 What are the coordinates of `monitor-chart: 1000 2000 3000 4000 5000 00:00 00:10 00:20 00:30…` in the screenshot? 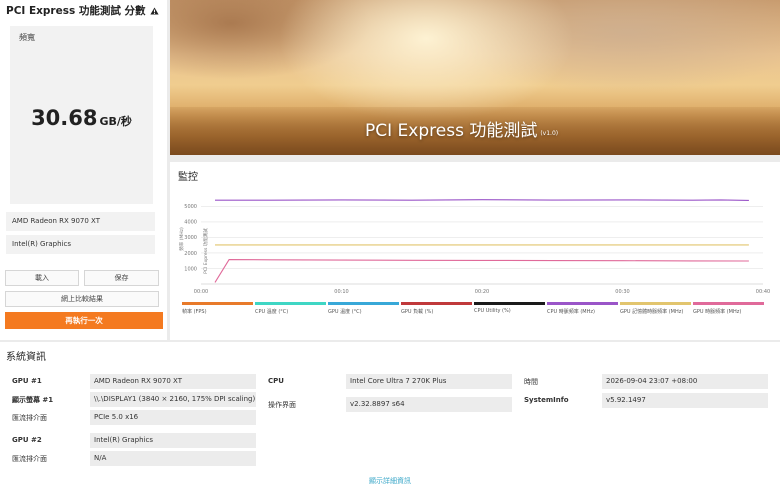 It's located at (474, 247).